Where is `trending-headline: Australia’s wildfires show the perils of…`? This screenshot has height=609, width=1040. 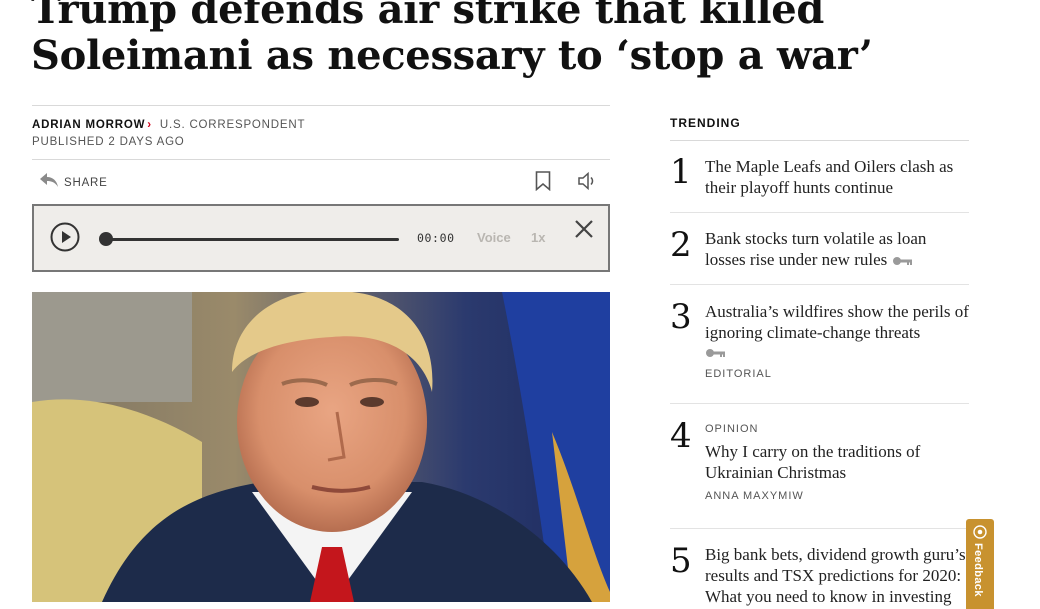 trending-headline: Australia’s wildfires show the perils of… is located at coordinates (837, 322).